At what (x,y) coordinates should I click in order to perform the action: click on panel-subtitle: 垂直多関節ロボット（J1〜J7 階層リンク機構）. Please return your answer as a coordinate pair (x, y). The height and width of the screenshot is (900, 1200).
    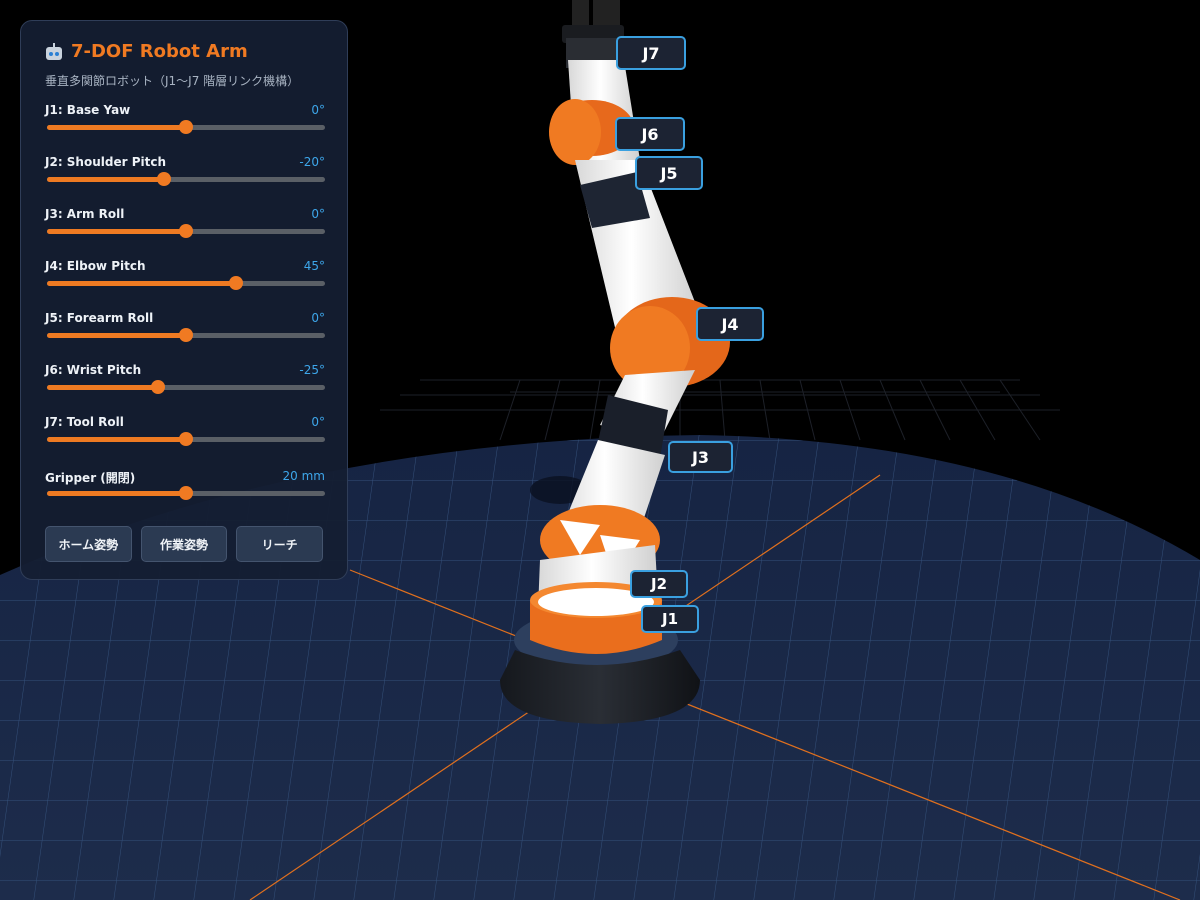
    Looking at the image, I should click on (172, 81).